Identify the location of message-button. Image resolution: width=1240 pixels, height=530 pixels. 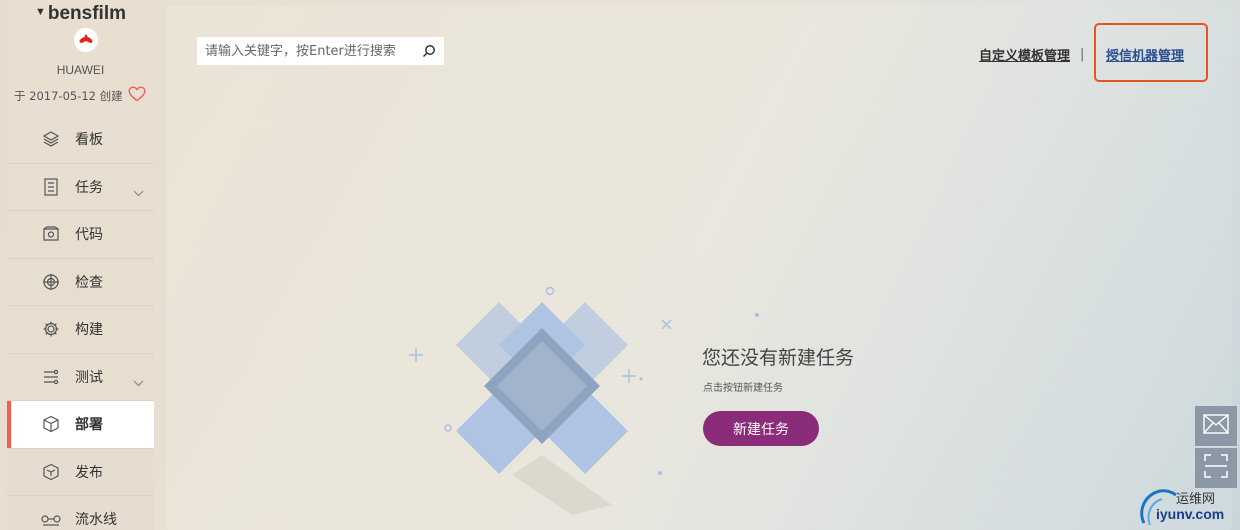
(1216, 426).